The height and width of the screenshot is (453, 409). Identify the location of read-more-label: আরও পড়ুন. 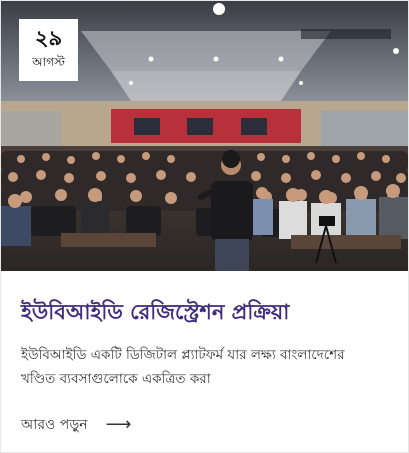
(54, 425).